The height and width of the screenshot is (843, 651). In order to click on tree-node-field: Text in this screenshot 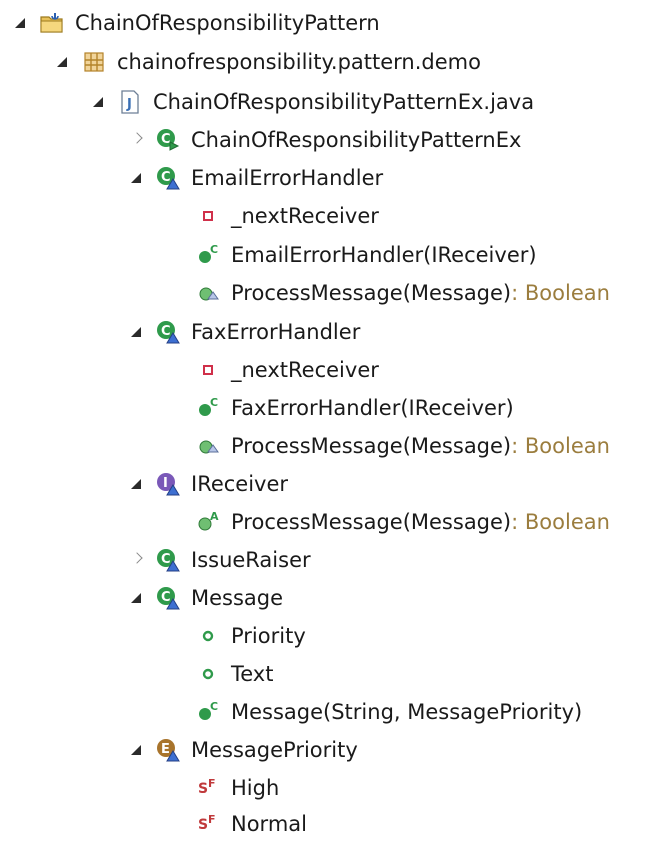, I will do `click(221, 674)`.